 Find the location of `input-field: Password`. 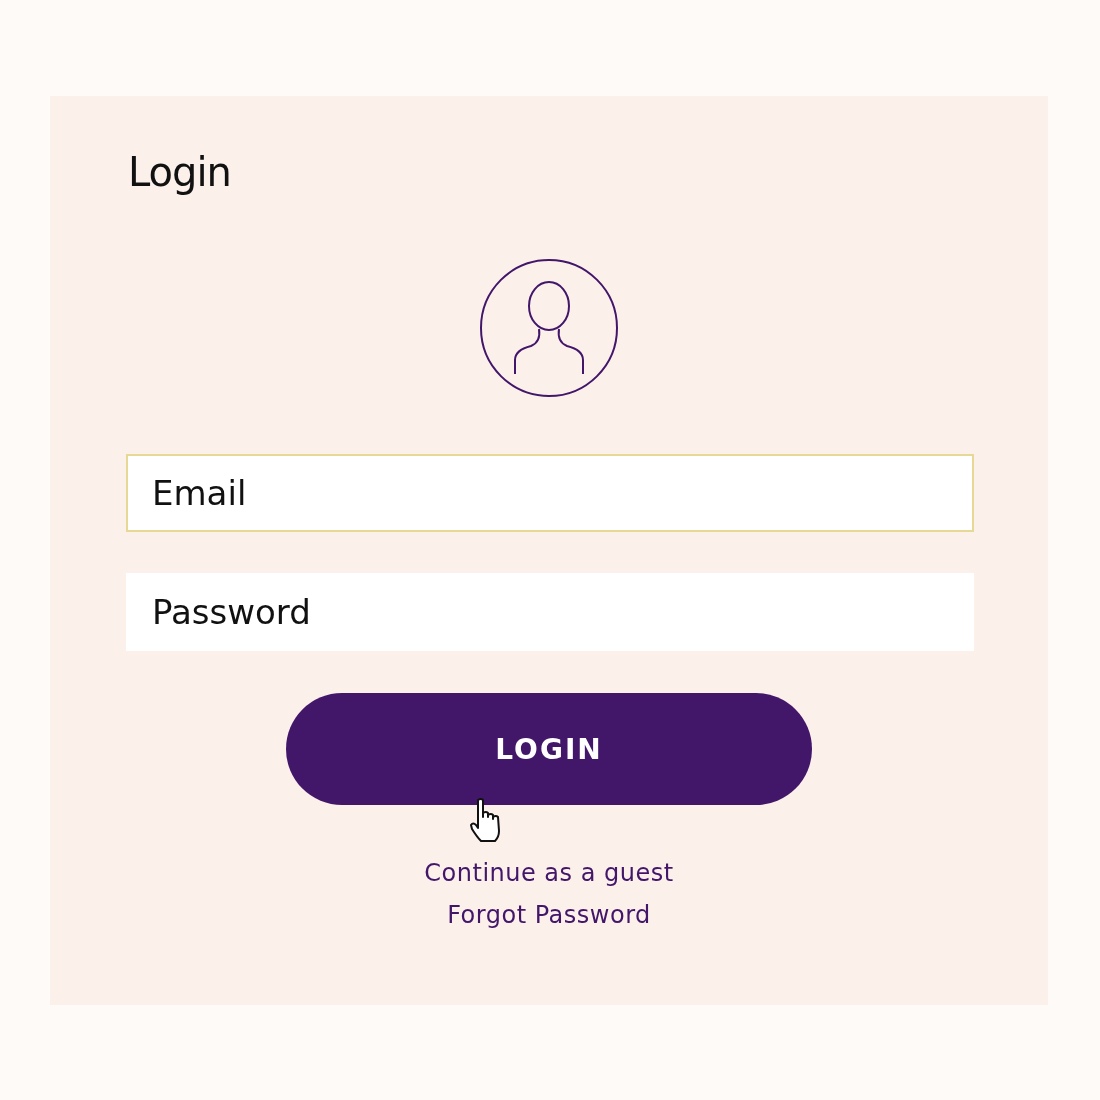

input-field: Password is located at coordinates (550, 612).